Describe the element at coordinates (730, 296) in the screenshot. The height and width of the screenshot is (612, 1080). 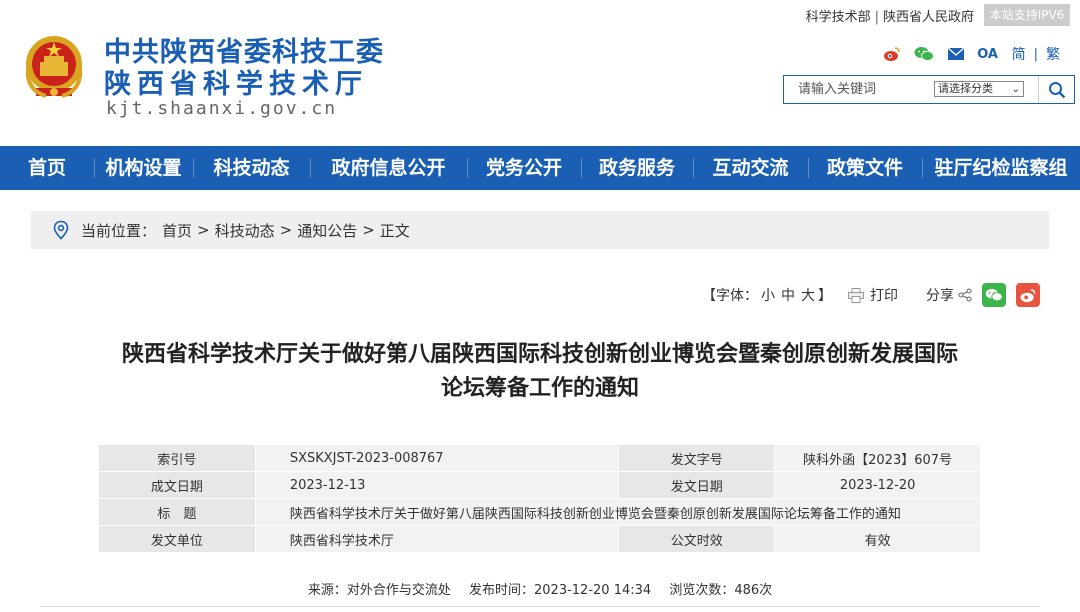
I see `font-size-label: 【字体：` at that location.